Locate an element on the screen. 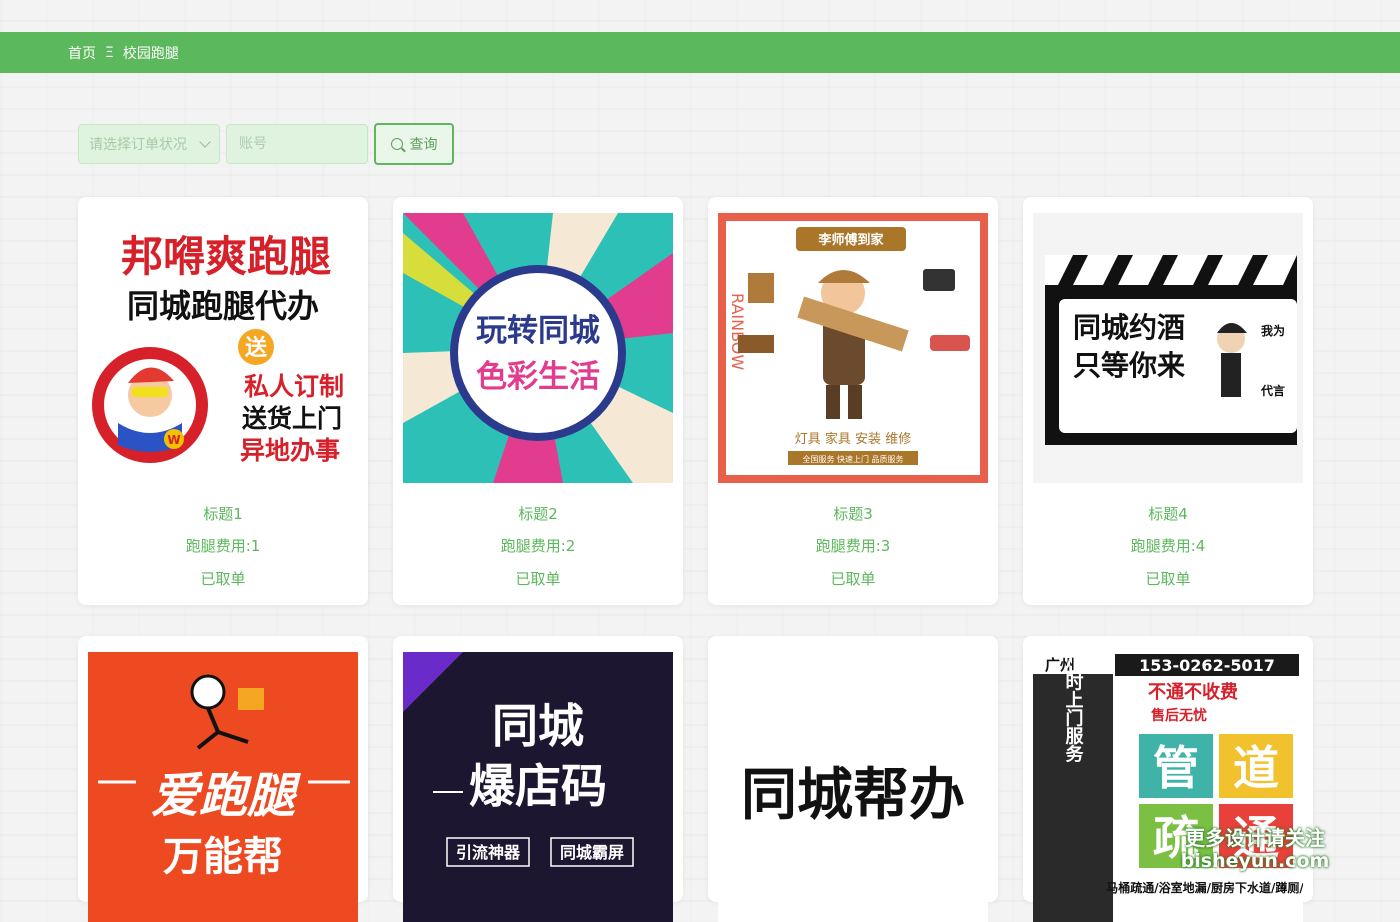  card-image-services: 灯具 家具 安装 维修 is located at coordinates (853, 439).